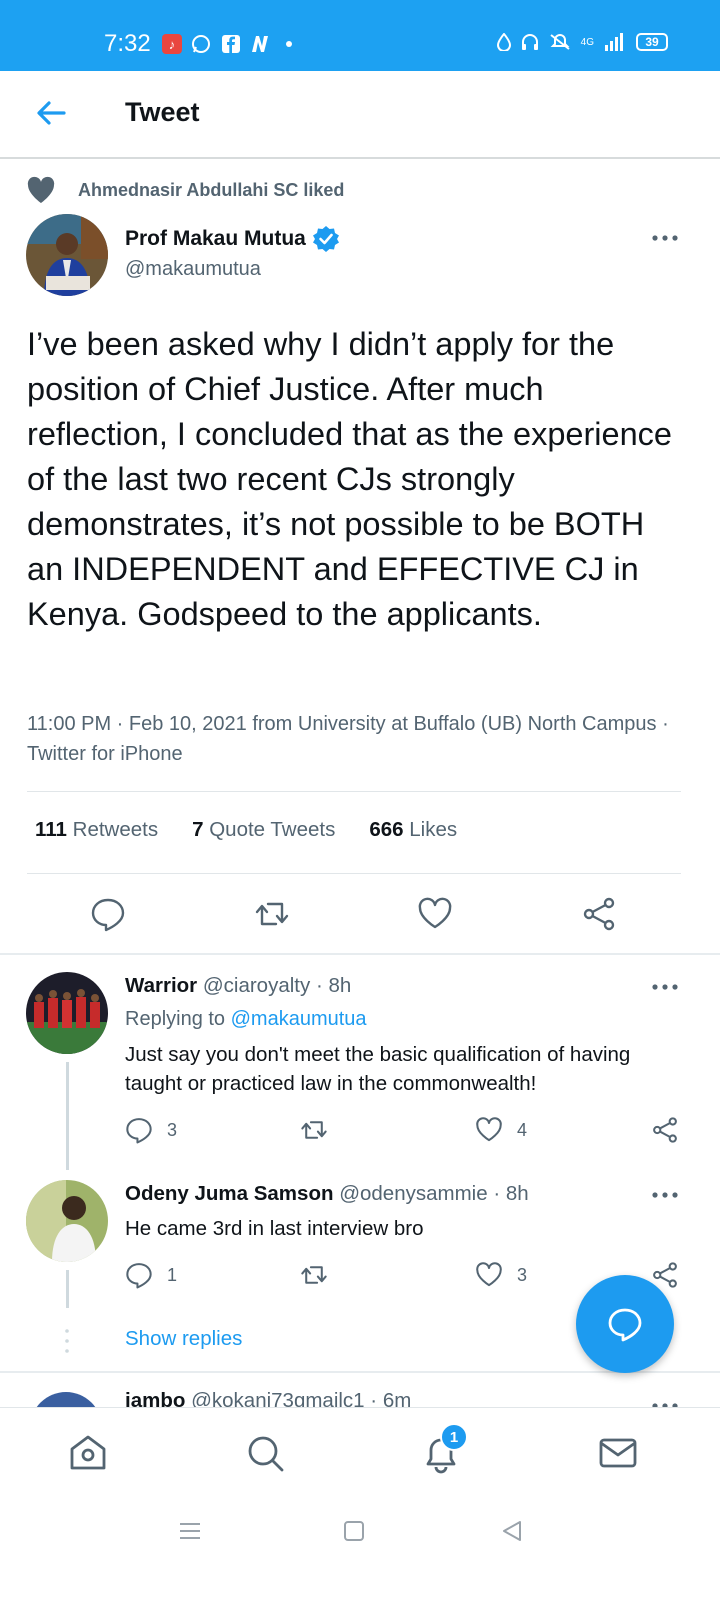 The image size is (720, 1600). What do you see at coordinates (512, 1531) in the screenshot?
I see `back-button-icon` at bounding box center [512, 1531].